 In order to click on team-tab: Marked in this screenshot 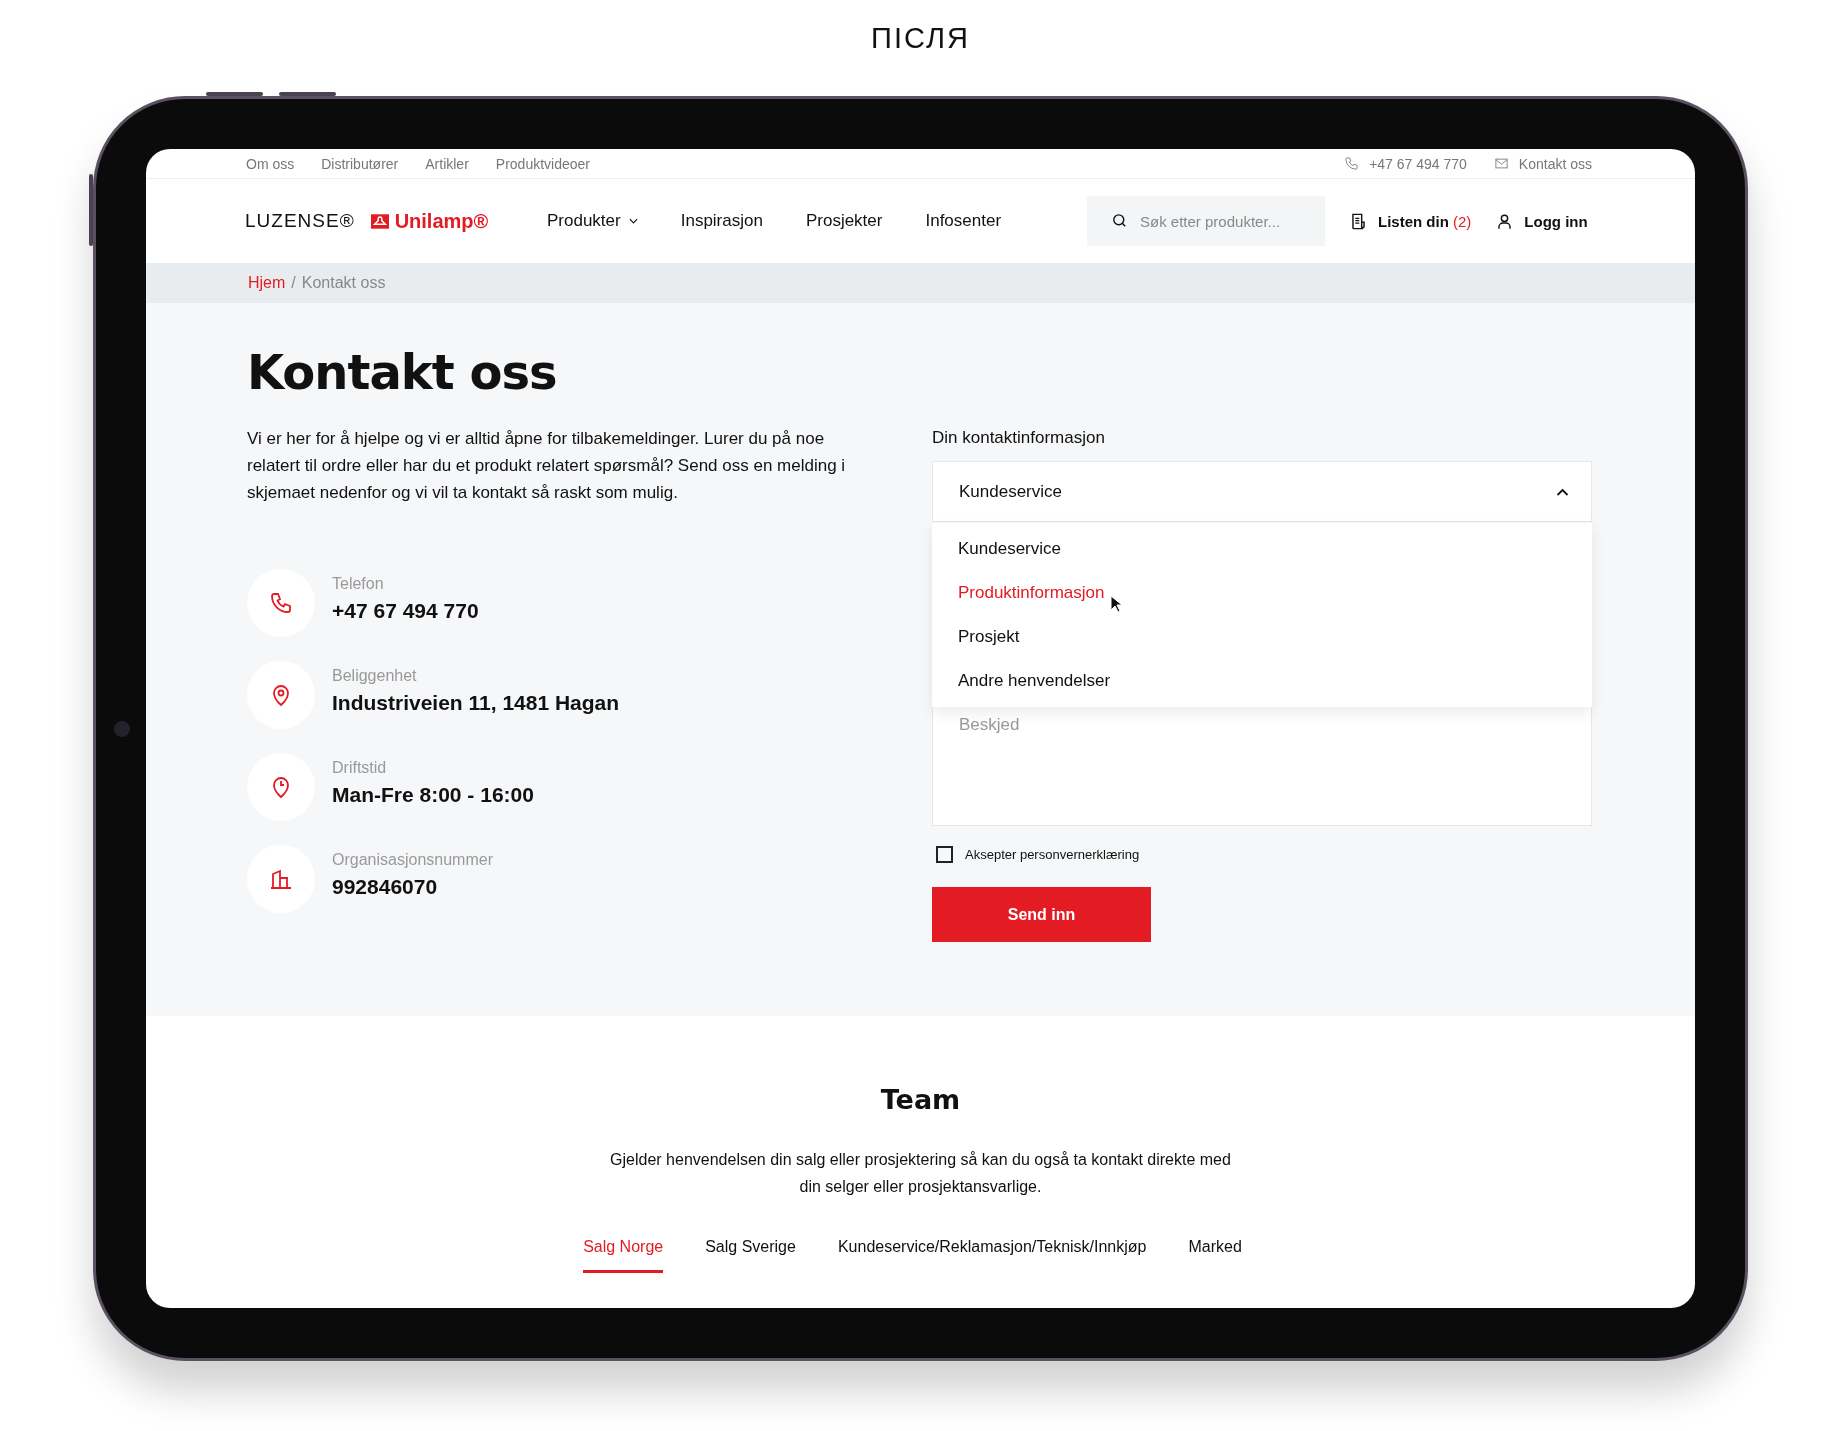, I will do `click(1215, 1251)`.